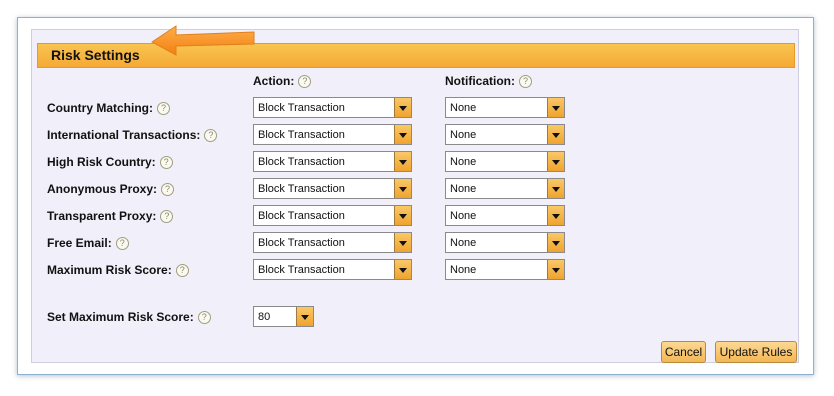  I want to click on transparent-proxy-action-select: Block Transaction, so click(332, 215).